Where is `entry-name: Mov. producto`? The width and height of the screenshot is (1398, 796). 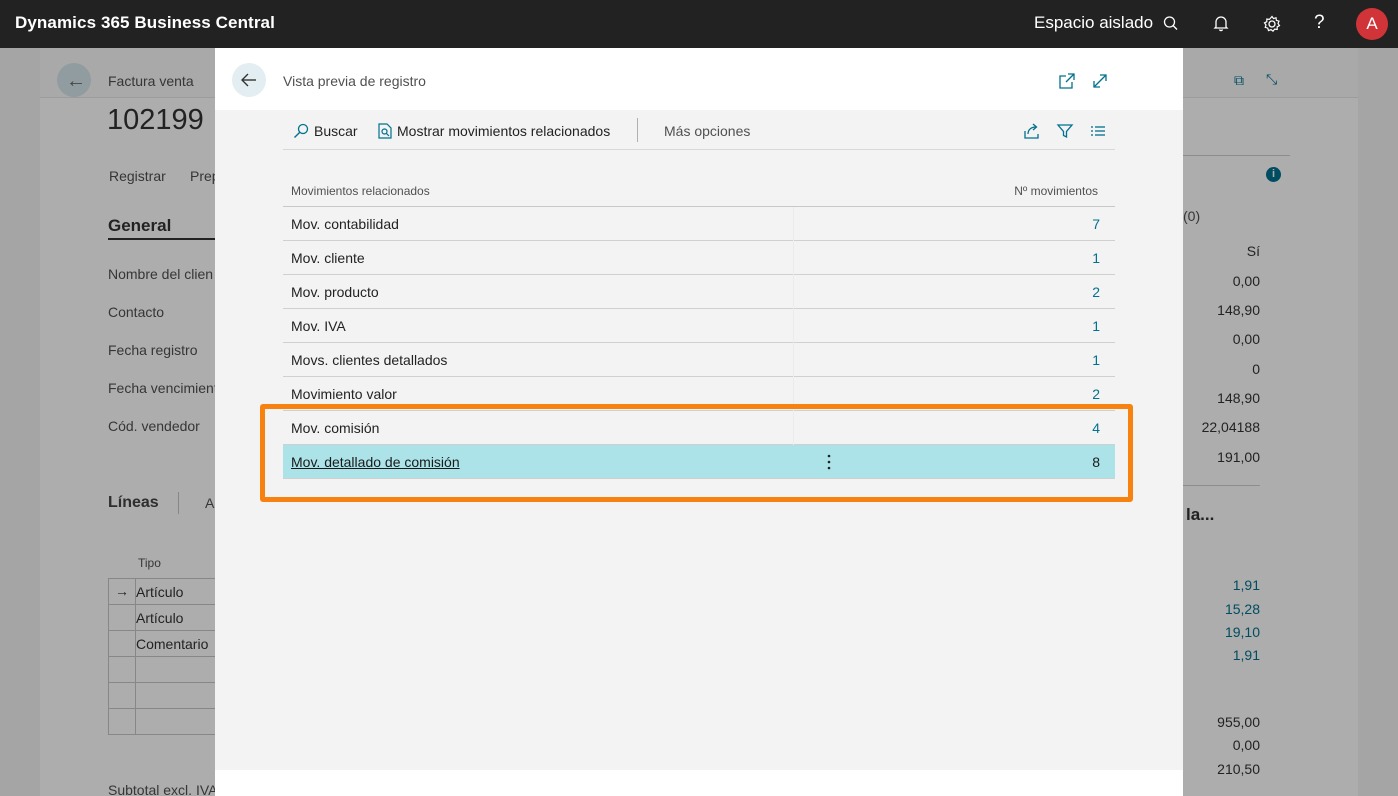 entry-name: Mov. producto is located at coordinates (335, 292).